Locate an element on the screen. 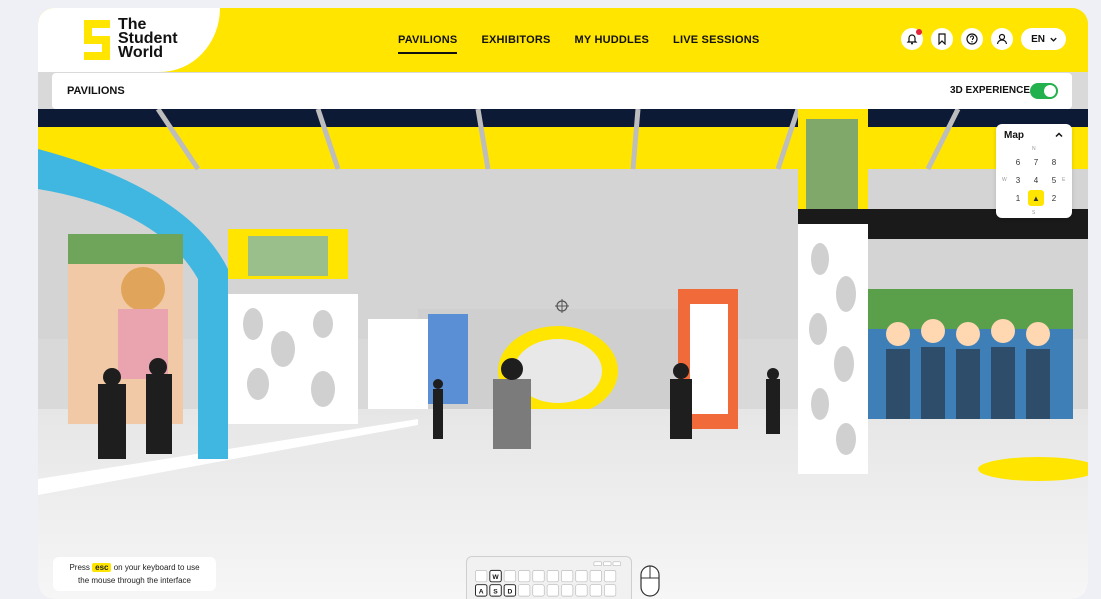 The width and height of the screenshot is (1101, 599). nav-my-huddles: MY HUDDLES is located at coordinates (612, 44).